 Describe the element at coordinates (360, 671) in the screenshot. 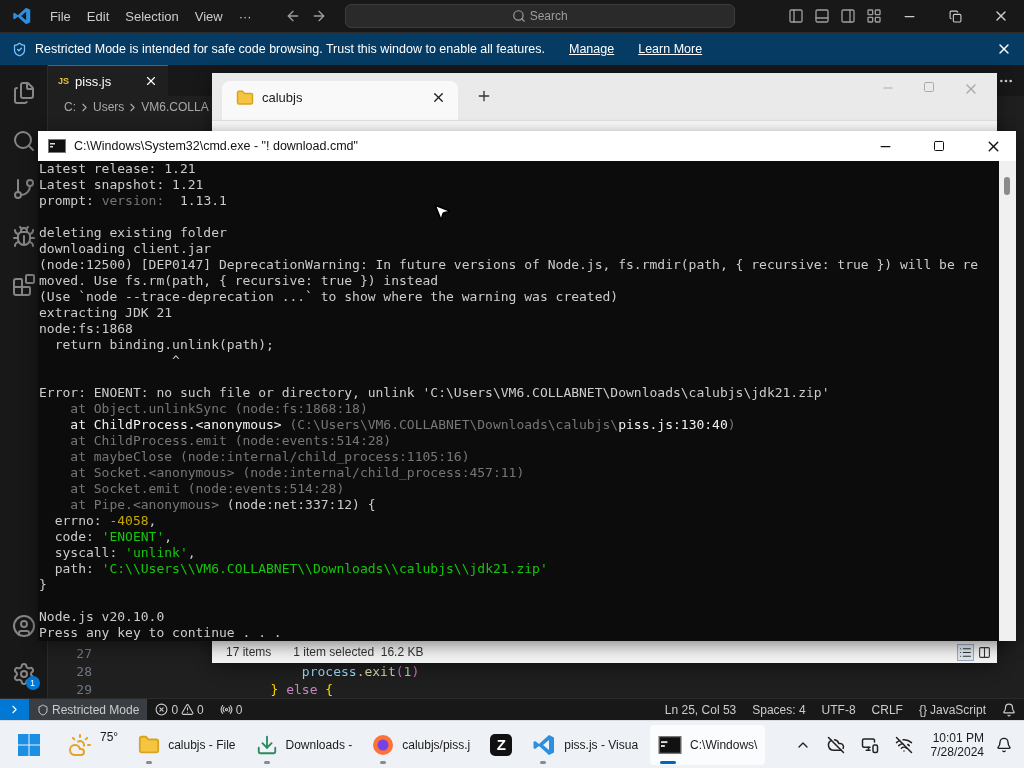

I see `code-line: process.exit(1)` at that location.